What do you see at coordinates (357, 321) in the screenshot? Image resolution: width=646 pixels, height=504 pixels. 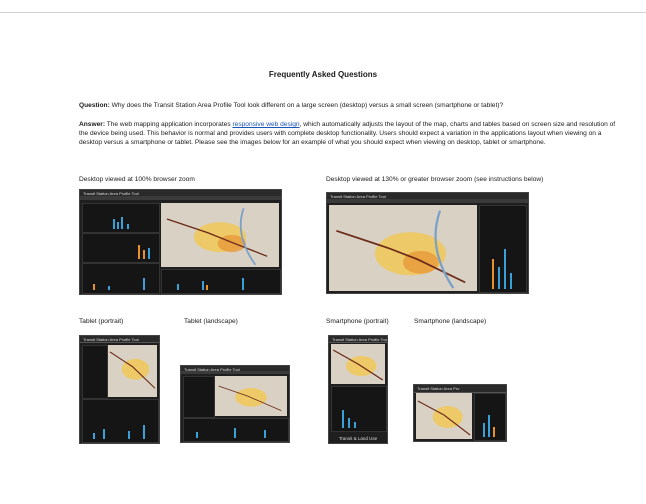 I see `caption-phone-portrait: Smartphone (portrait)` at bounding box center [357, 321].